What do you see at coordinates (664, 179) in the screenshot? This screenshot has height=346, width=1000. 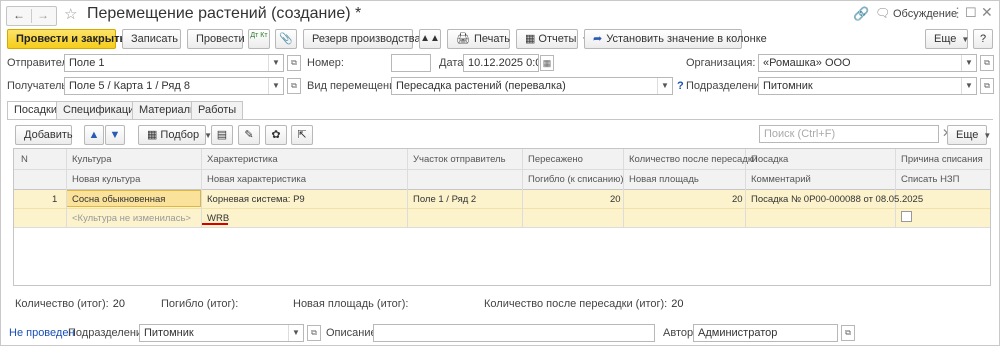 I see `col-header-new-area: Новая площадь` at bounding box center [664, 179].